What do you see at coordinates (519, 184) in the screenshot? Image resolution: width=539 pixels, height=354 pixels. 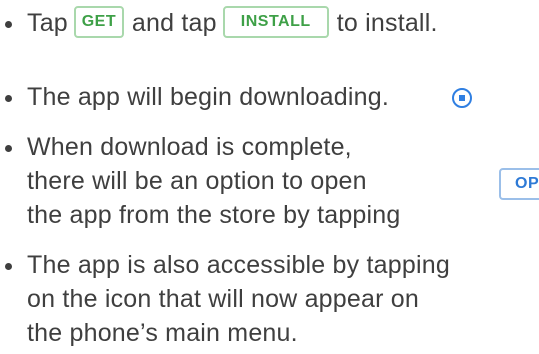 I see `open-button: OPEN` at bounding box center [519, 184].